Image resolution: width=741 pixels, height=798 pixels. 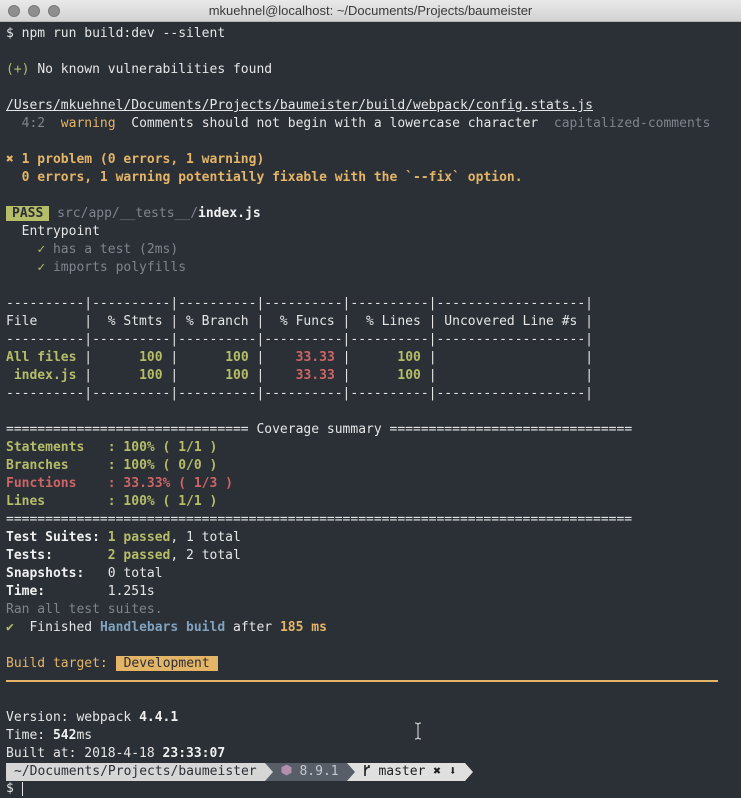 I want to click on command-line: $ npm run build:dev --silent, so click(x=371, y=34).